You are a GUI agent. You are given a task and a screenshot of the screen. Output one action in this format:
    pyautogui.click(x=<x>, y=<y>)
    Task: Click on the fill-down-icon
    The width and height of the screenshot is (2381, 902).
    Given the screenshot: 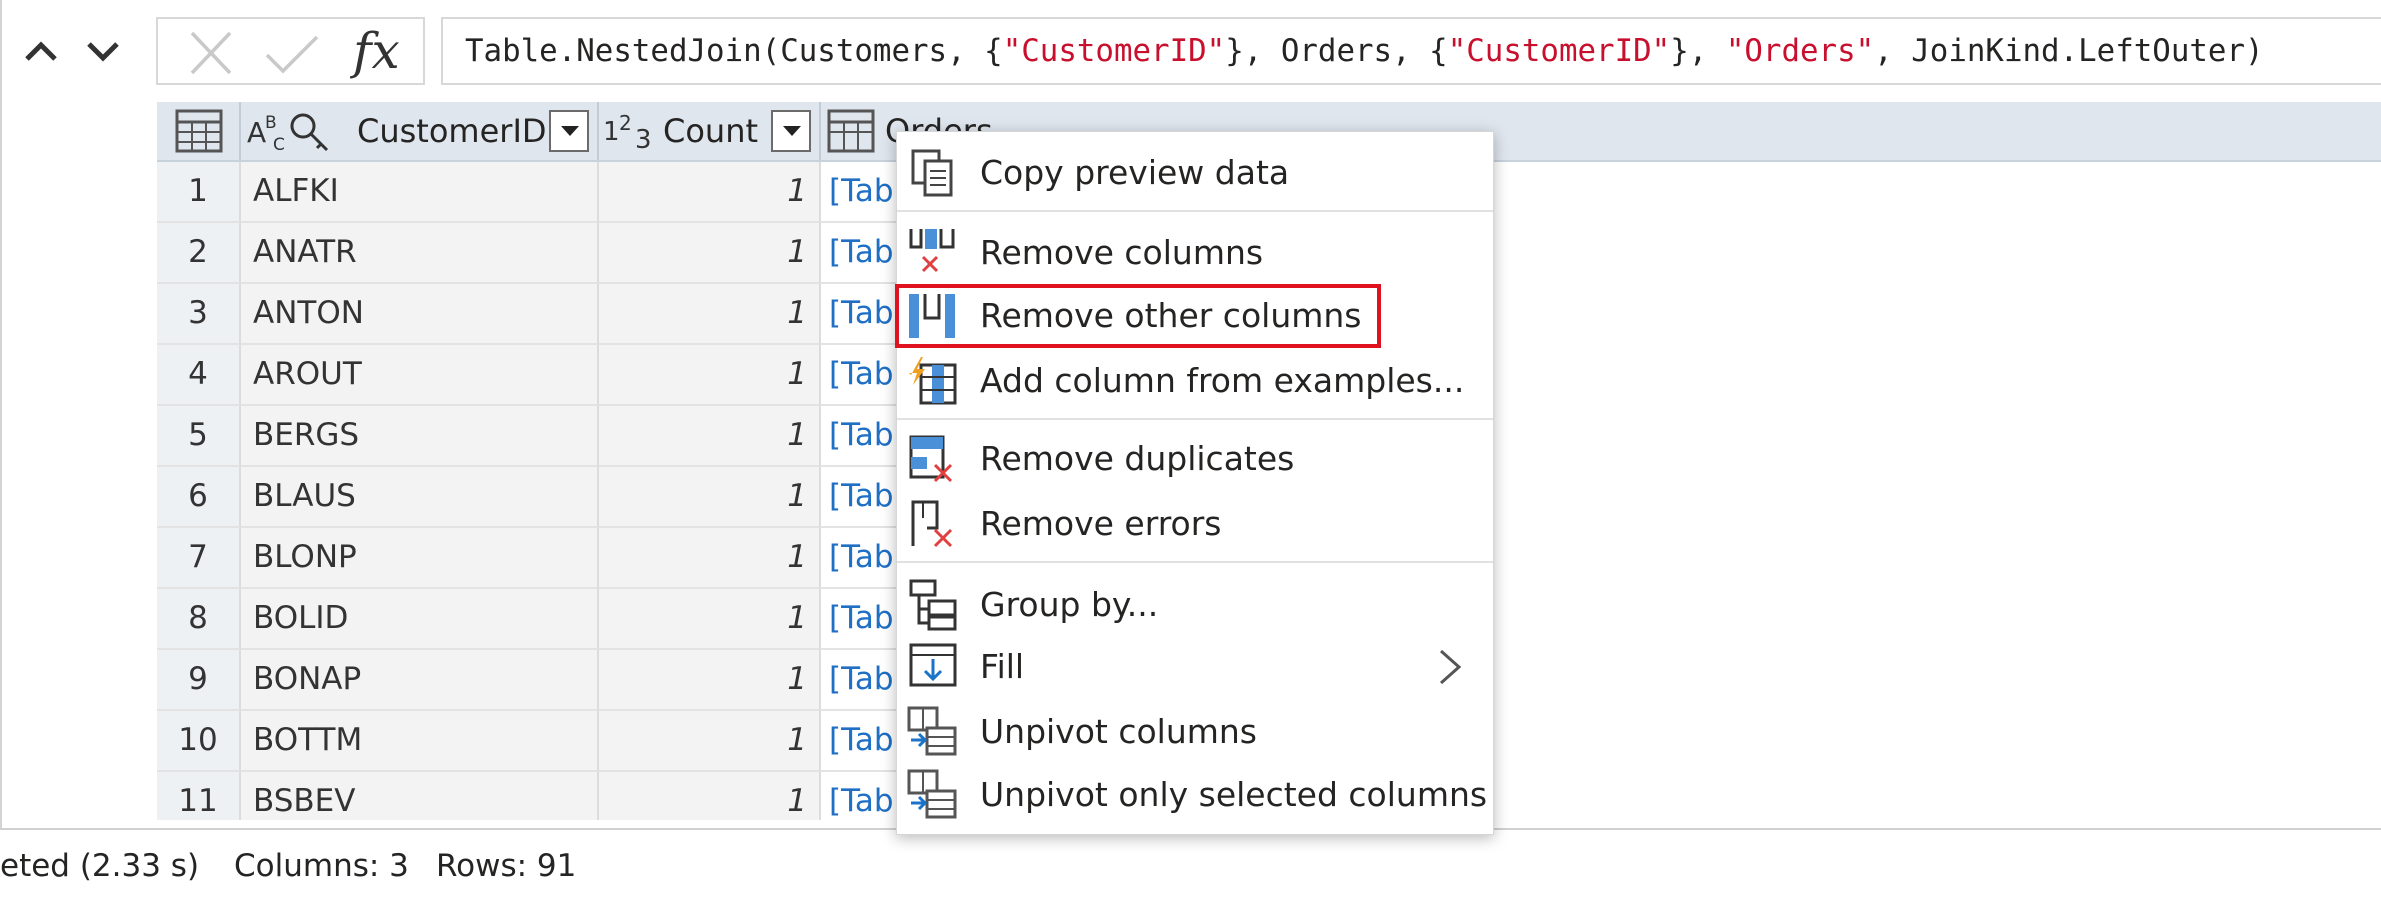 What is the action you would take?
    pyautogui.click(x=933, y=665)
    